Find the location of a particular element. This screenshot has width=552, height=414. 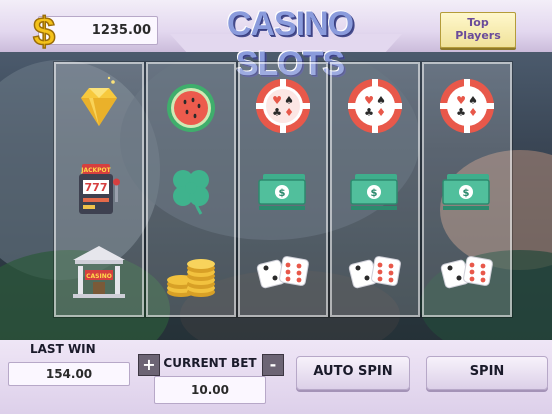

increase-bet-button: + is located at coordinates (149, 365).